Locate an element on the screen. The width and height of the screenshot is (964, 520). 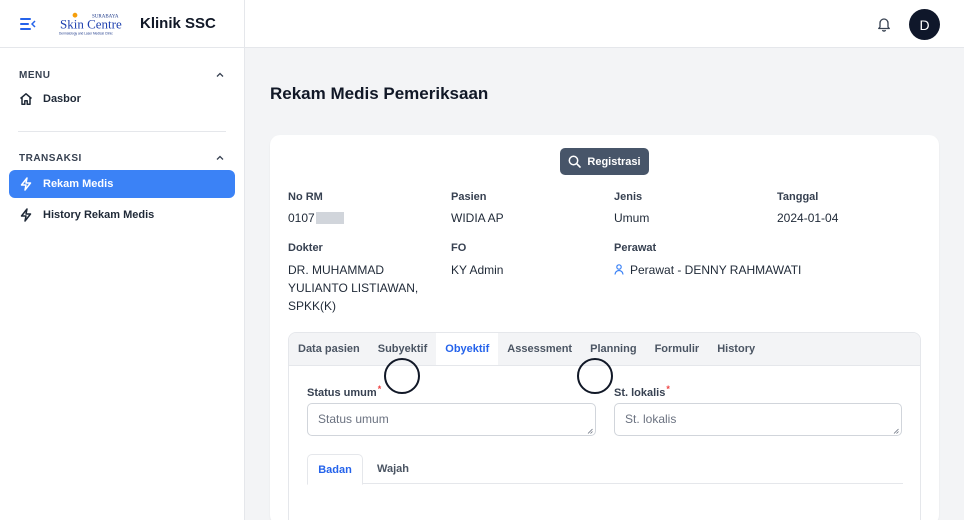
fo-value: KY Admin is located at coordinates (477, 270).